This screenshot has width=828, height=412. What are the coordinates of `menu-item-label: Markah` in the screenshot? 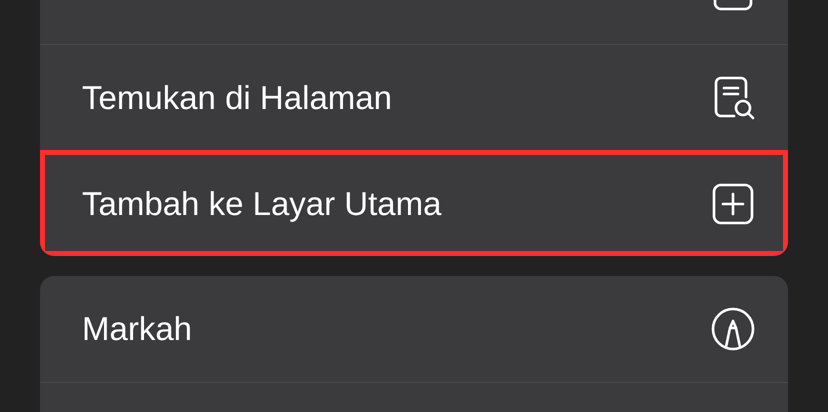 It's located at (137, 329).